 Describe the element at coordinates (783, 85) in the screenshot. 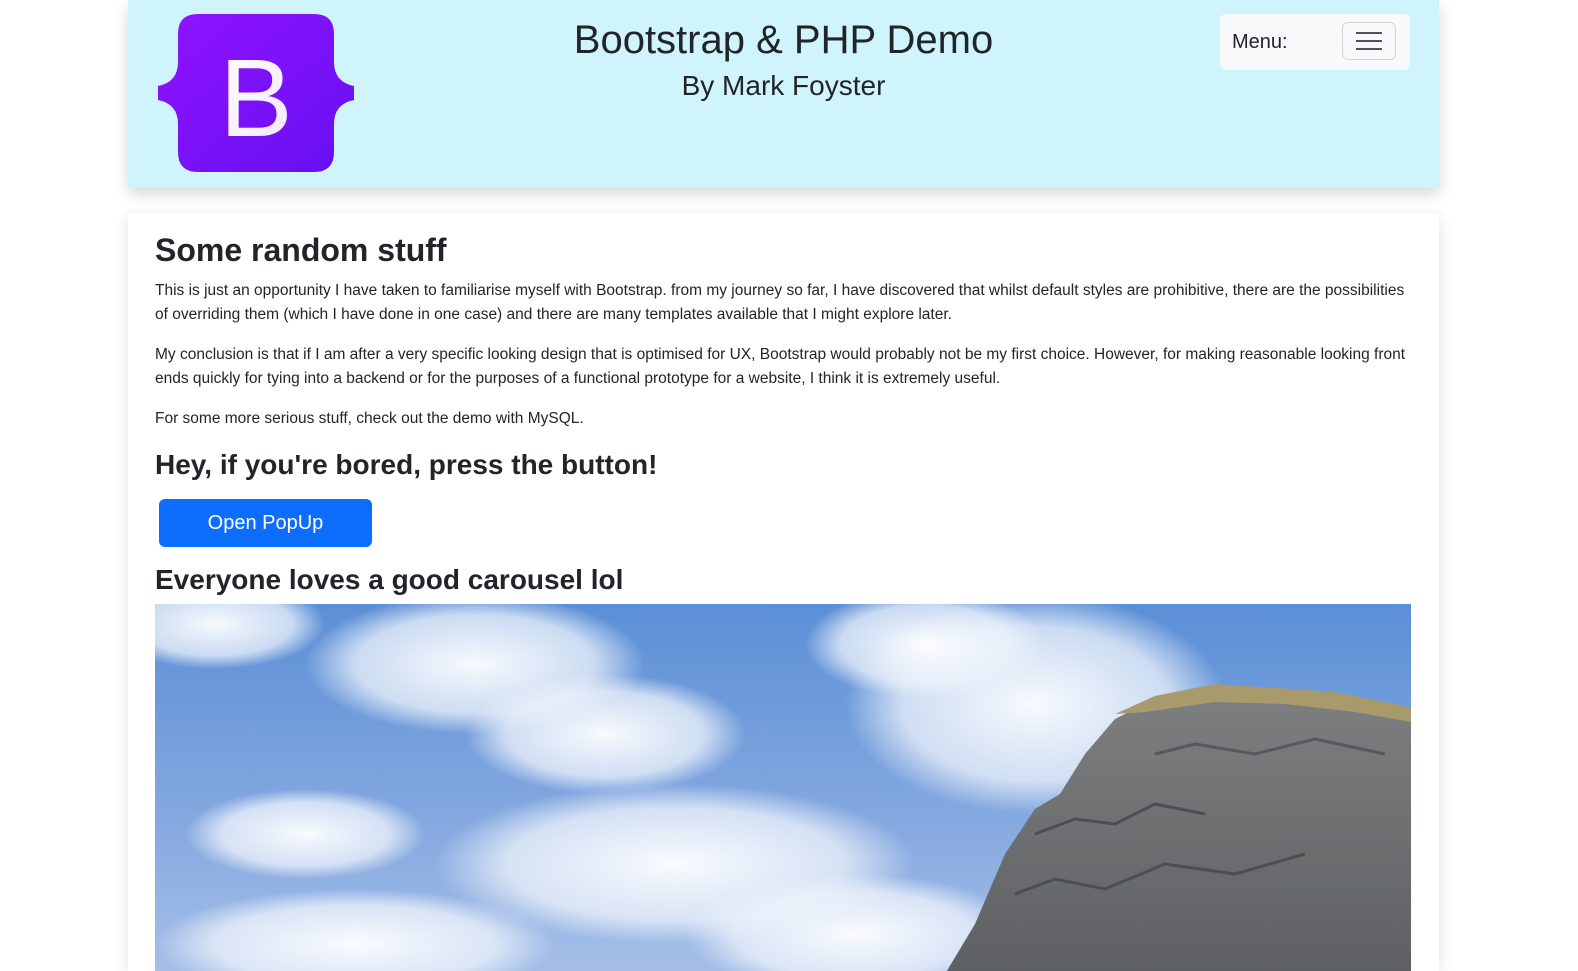

I see `site-subtitle: By Mark Foyster` at that location.